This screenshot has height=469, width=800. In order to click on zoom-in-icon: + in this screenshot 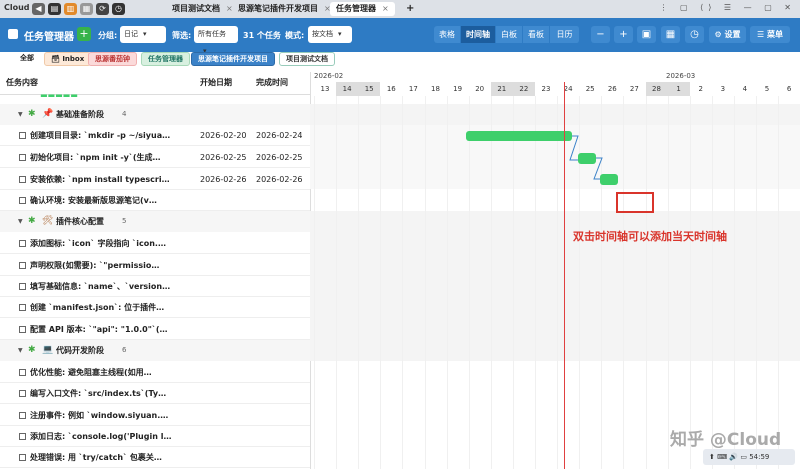, I will do `click(623, 34)`.